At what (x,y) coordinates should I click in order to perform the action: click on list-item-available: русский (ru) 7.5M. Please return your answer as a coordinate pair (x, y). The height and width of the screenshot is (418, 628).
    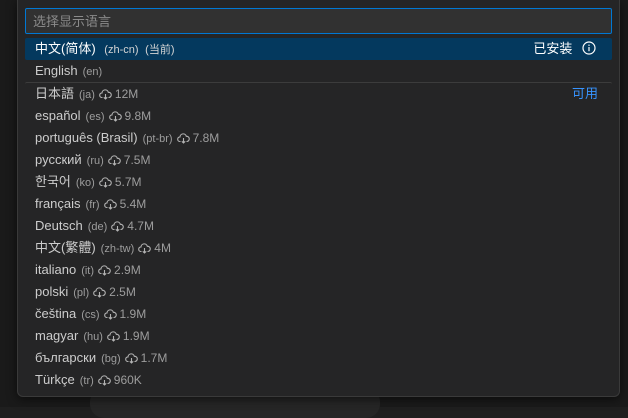
    Looking at the image, I should click on (318, 160).